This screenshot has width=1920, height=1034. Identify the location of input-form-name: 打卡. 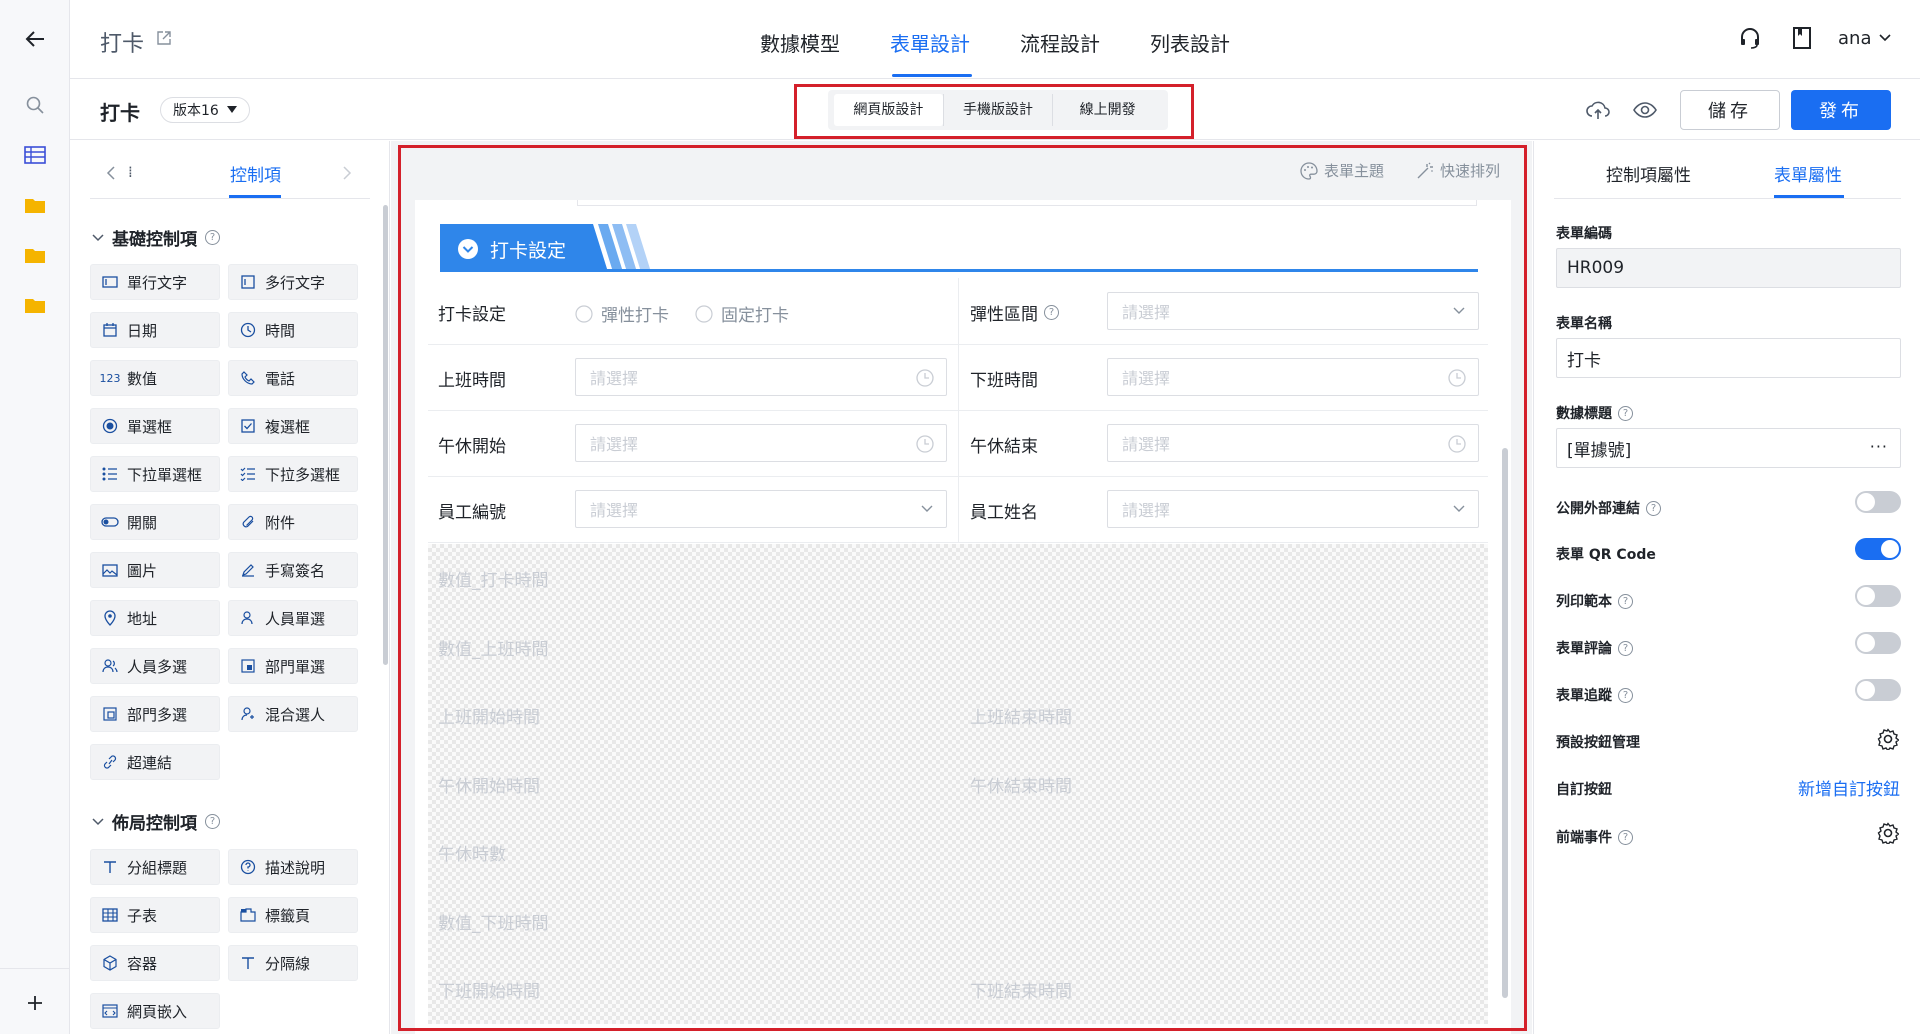
(1728, 358).